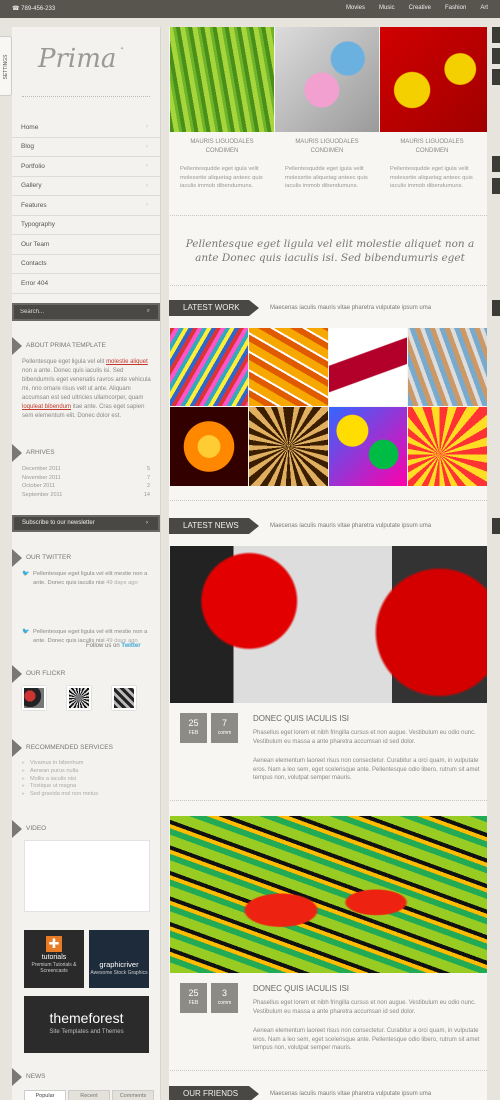 The height and width of the screenshot is (1100, 500). What do you see at coordinates (224, 998) in the screenshot?
I see `post-comments-badge: 3 comm` at bounding box center [224, 998].